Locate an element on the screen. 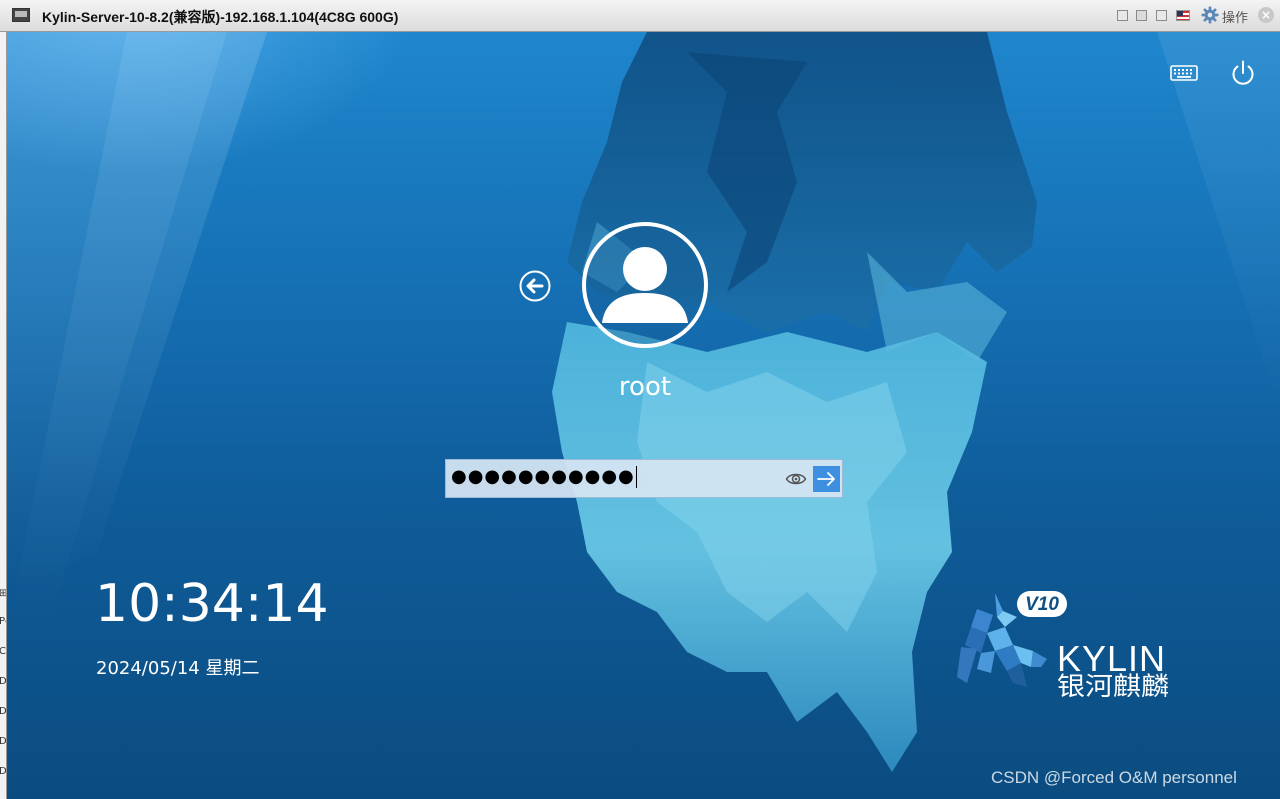 Image resolution: width=1280 pixels, height=799 pixels. clock-date: 2024/05/14 星期二 is located at coordinates (178, 668).